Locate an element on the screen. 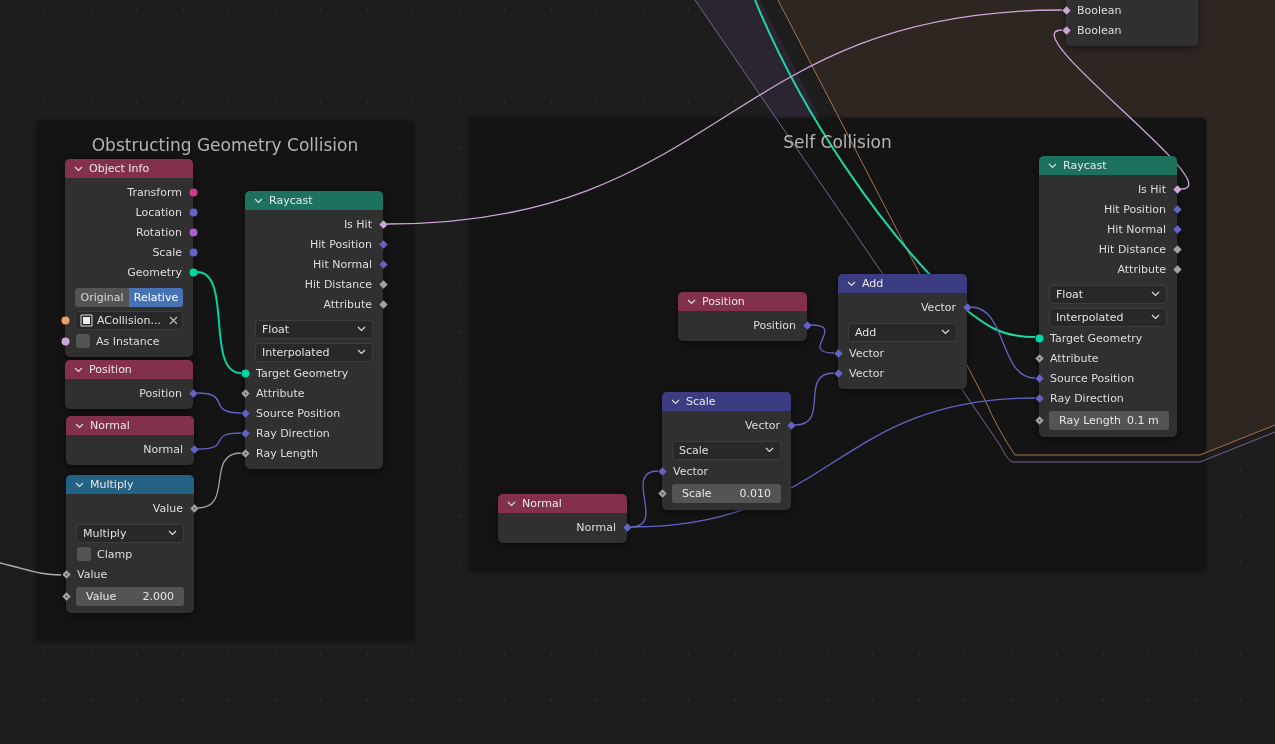 This screenshot has width=1275, height=744. socket-label: Location is located at coordinates (158, 212).